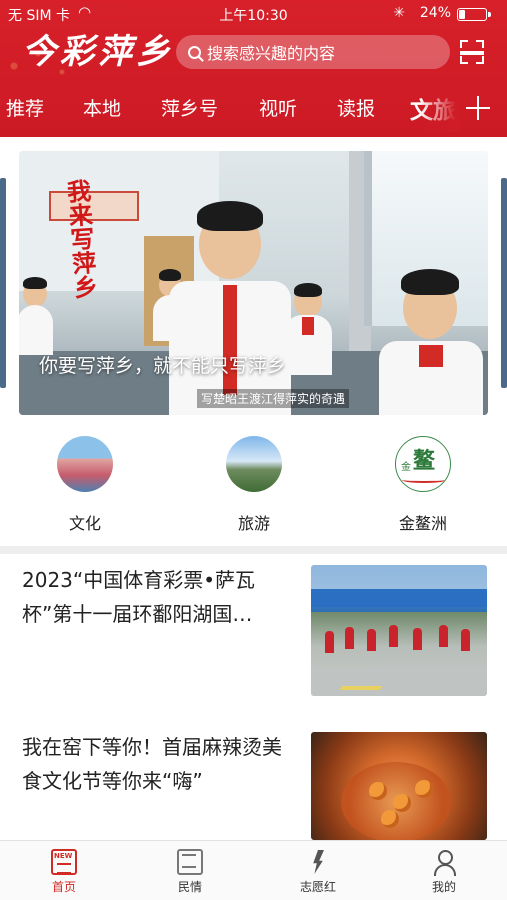  Describe the element at coordinates (444, 862) in the screenshot. I see `user-icon` at that location.